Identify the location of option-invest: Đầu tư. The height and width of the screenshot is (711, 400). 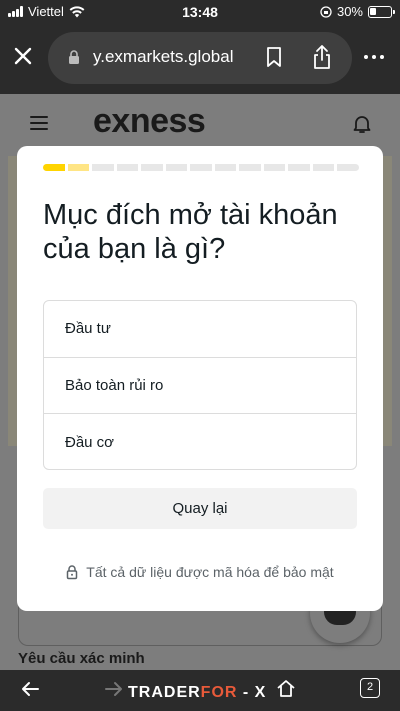
(200, 329).